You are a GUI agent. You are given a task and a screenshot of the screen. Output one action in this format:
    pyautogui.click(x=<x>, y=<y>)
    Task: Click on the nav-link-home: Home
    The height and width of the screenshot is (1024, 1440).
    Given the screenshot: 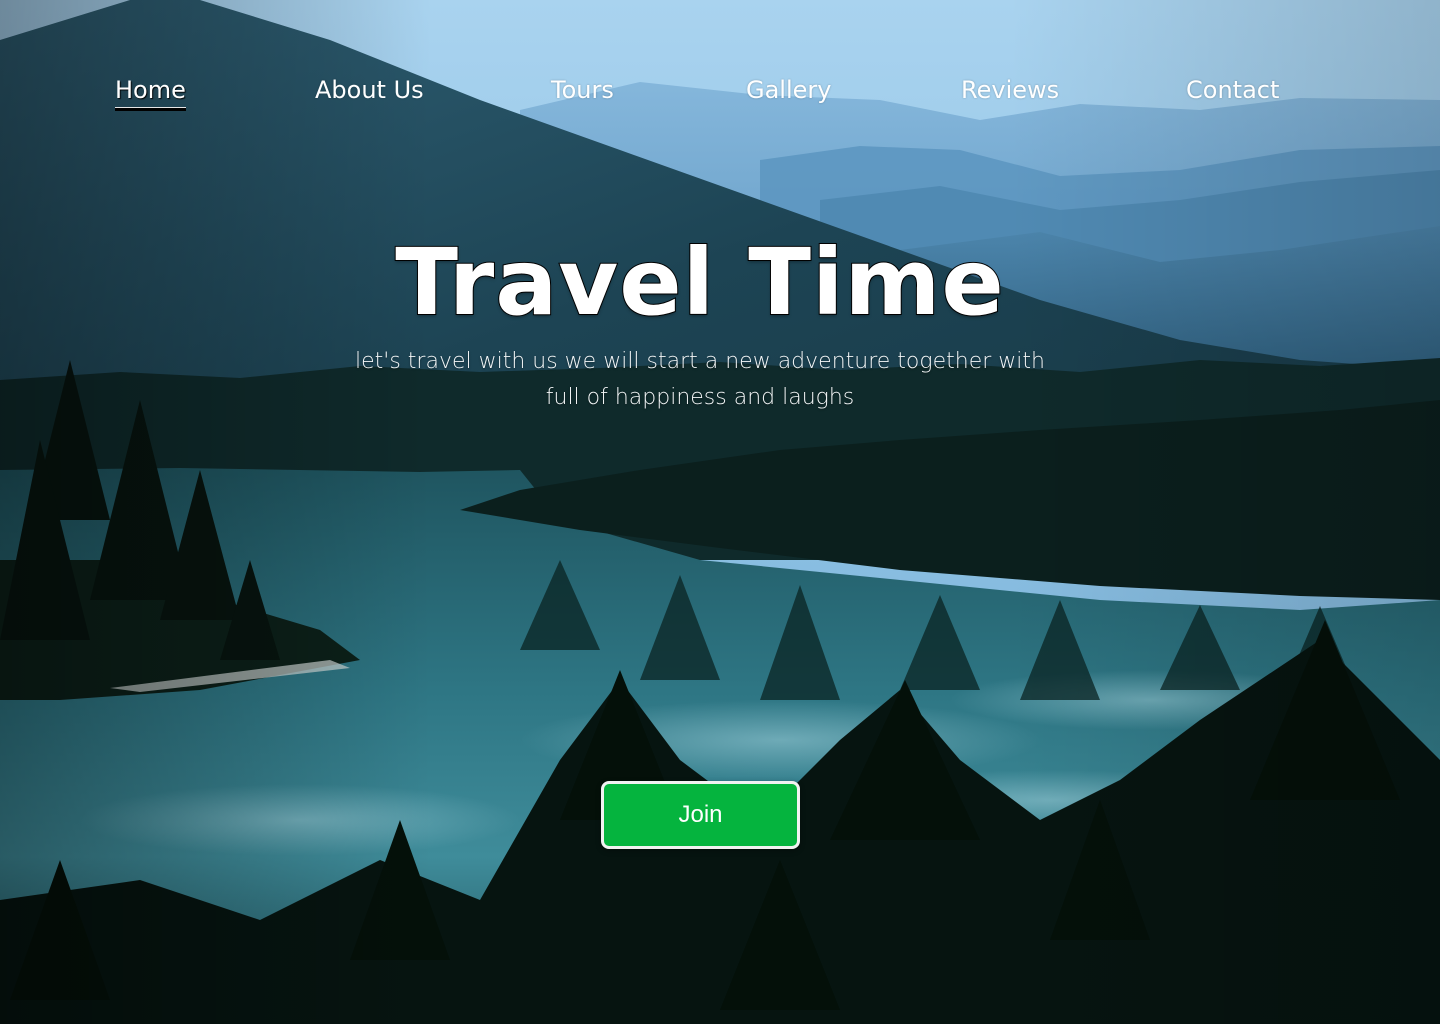 What is the action you would take?
    pyautogui.click(x=150, y=92)
    